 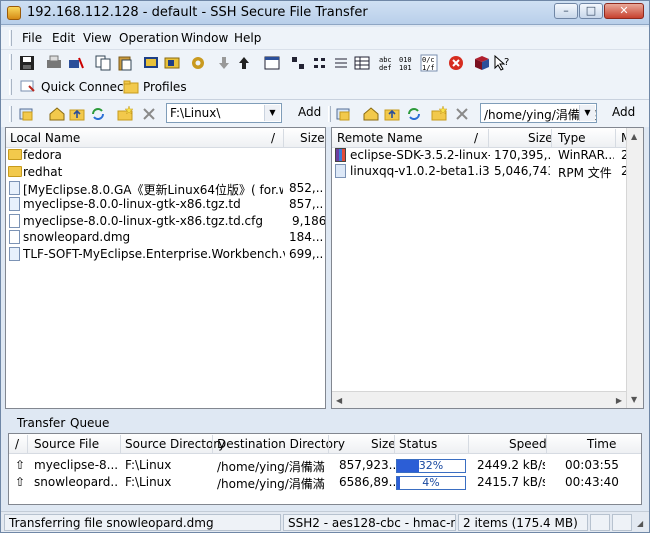 I want to click on local-add-button: Add, so click(x=309, y=112).